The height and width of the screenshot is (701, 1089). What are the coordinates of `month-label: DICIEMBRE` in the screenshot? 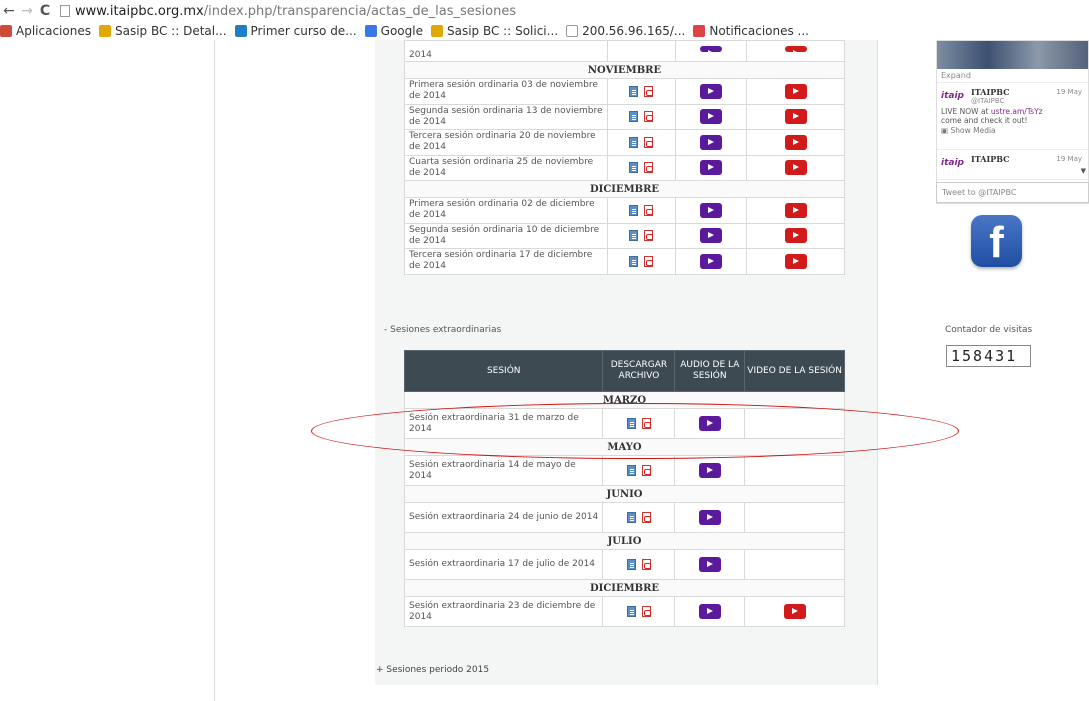 It's located at (624, 189).